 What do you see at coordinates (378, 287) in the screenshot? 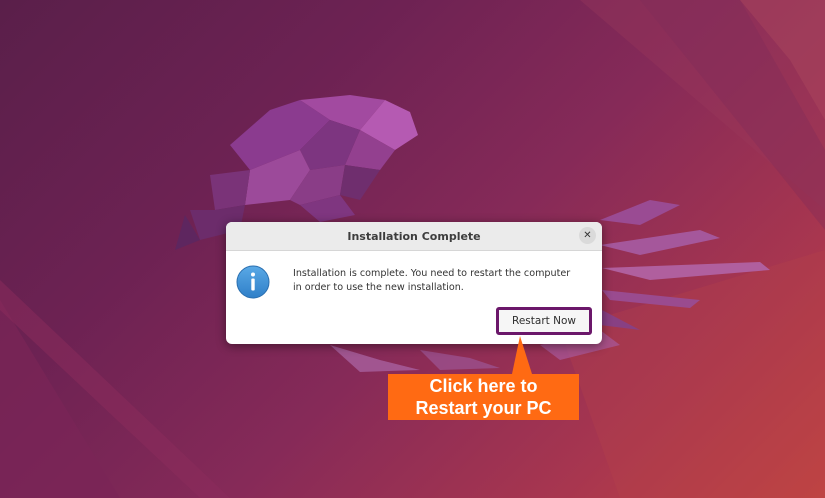
I see `message-line-2: in order to use the new installation.` at bounding box center [378, 287].